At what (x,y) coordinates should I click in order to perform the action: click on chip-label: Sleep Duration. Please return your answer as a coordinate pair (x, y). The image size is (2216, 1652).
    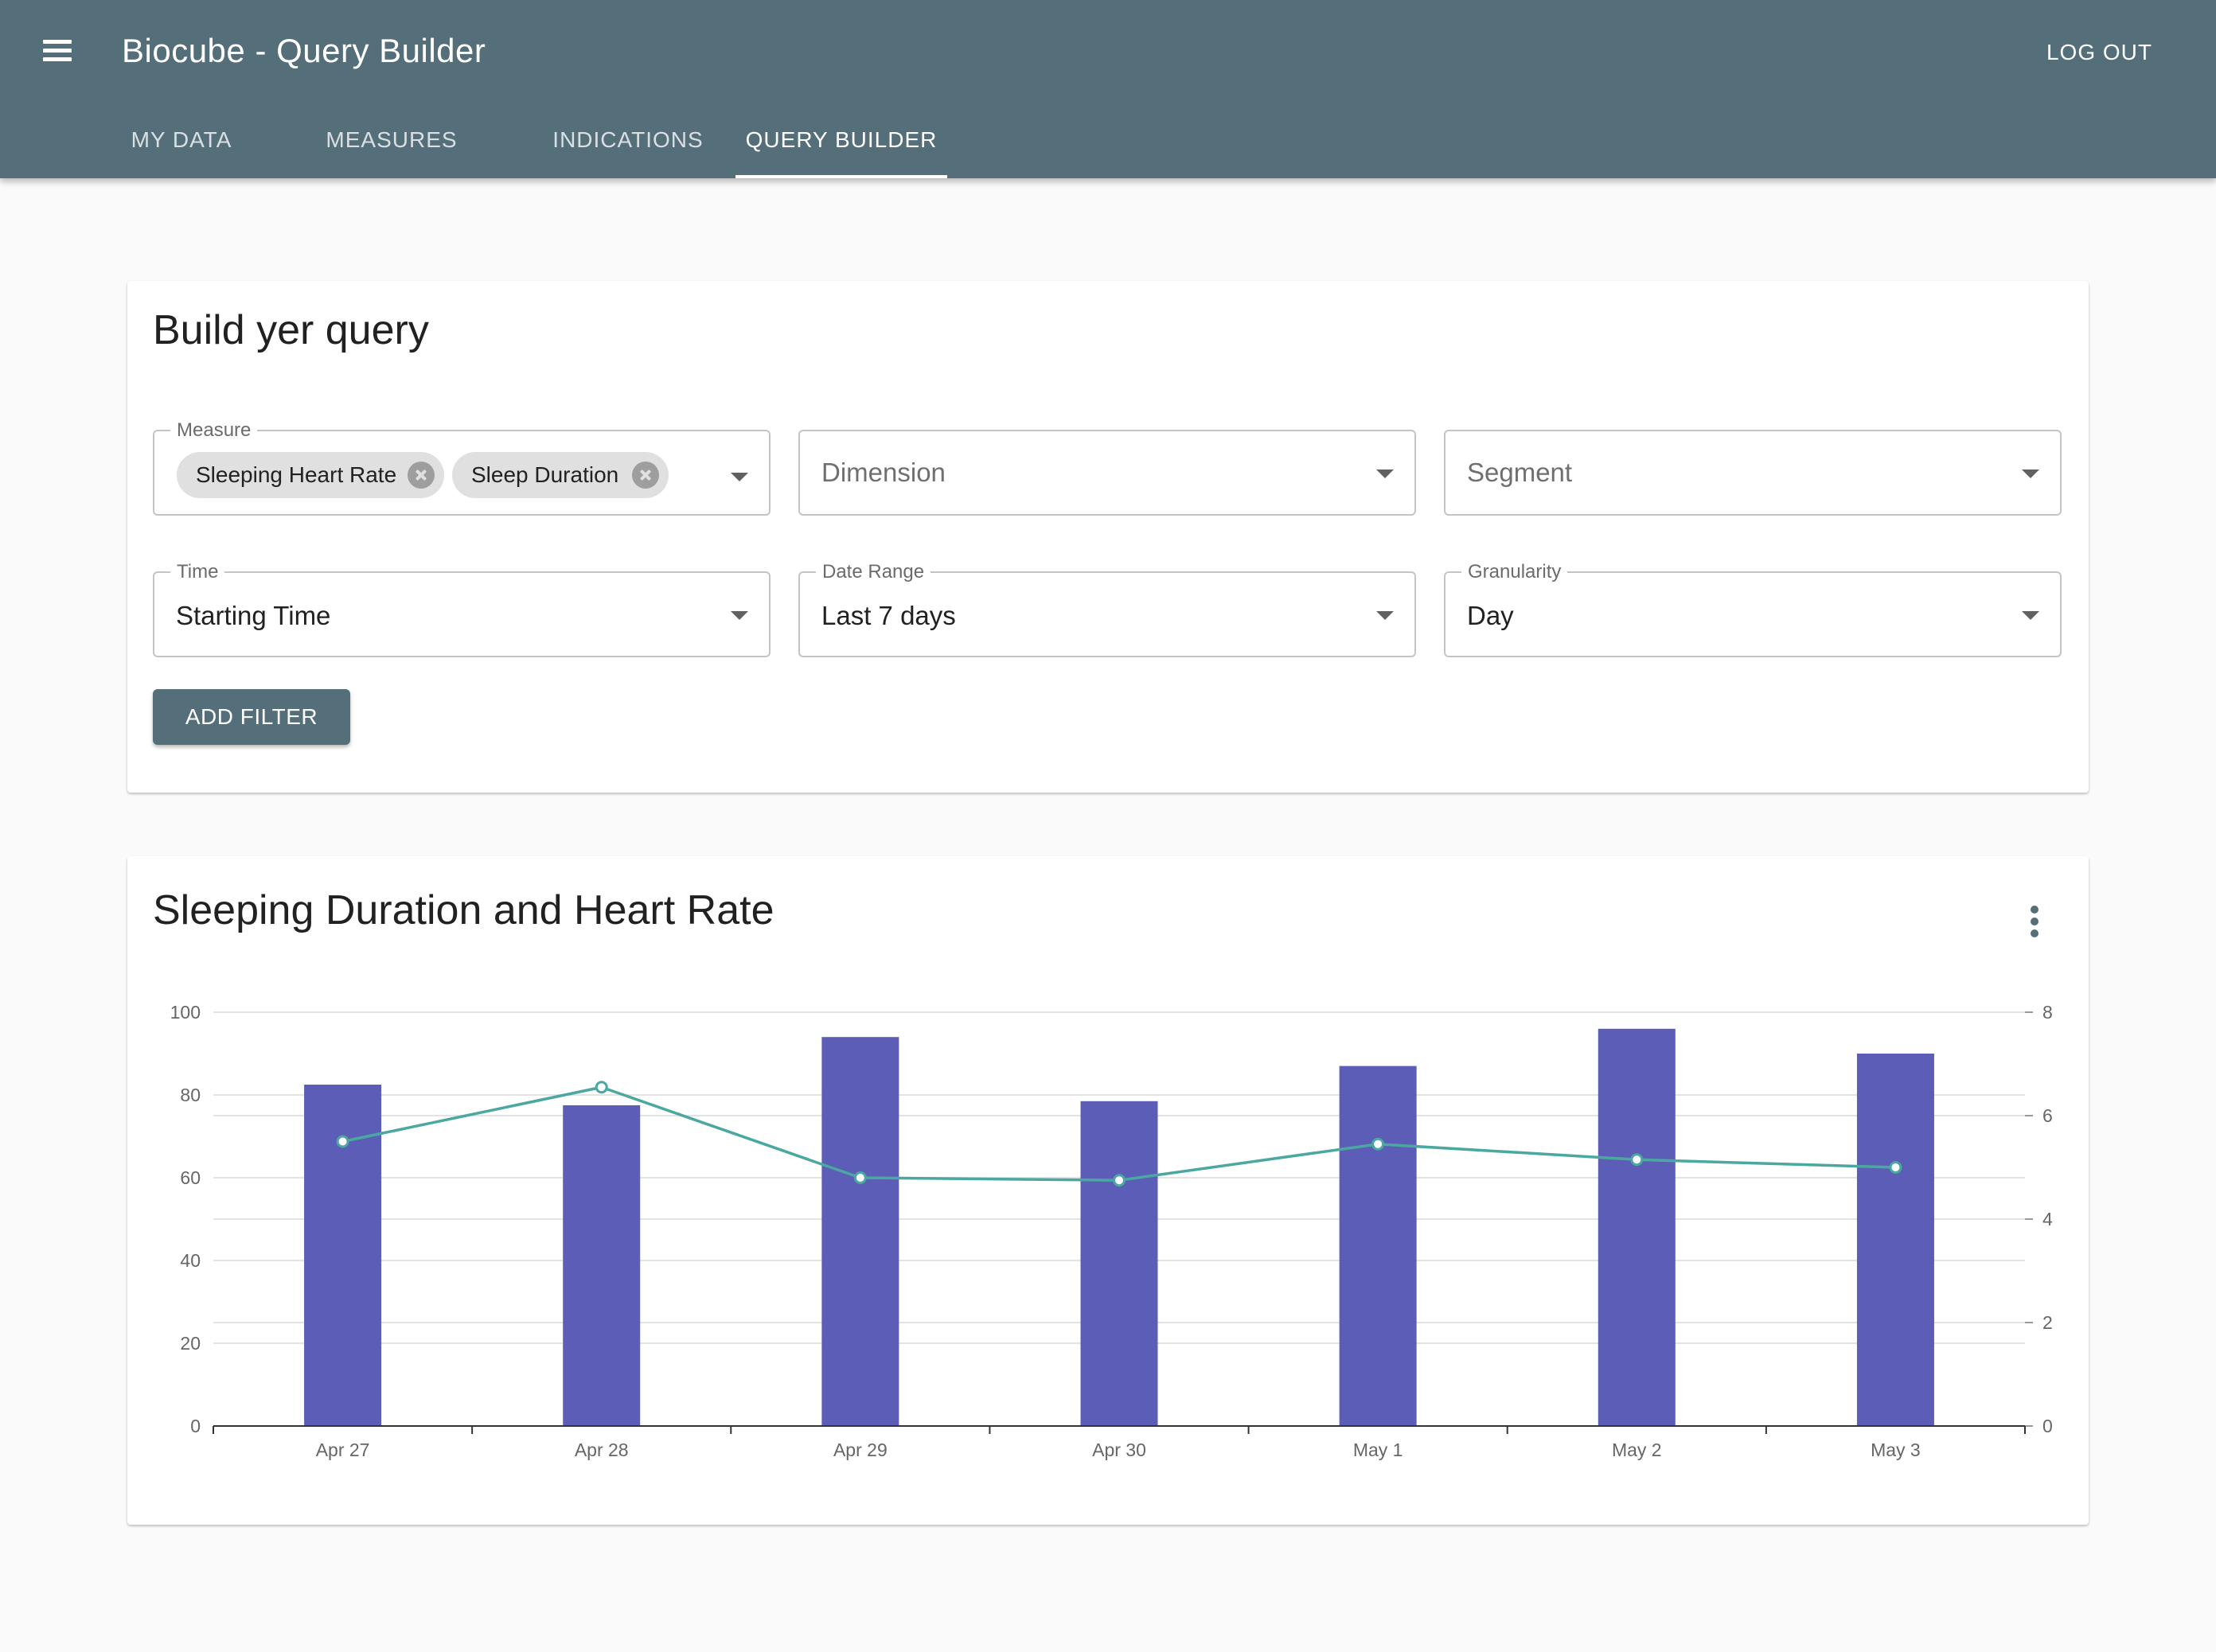
    Looking at the image, I should click on (545, 474).